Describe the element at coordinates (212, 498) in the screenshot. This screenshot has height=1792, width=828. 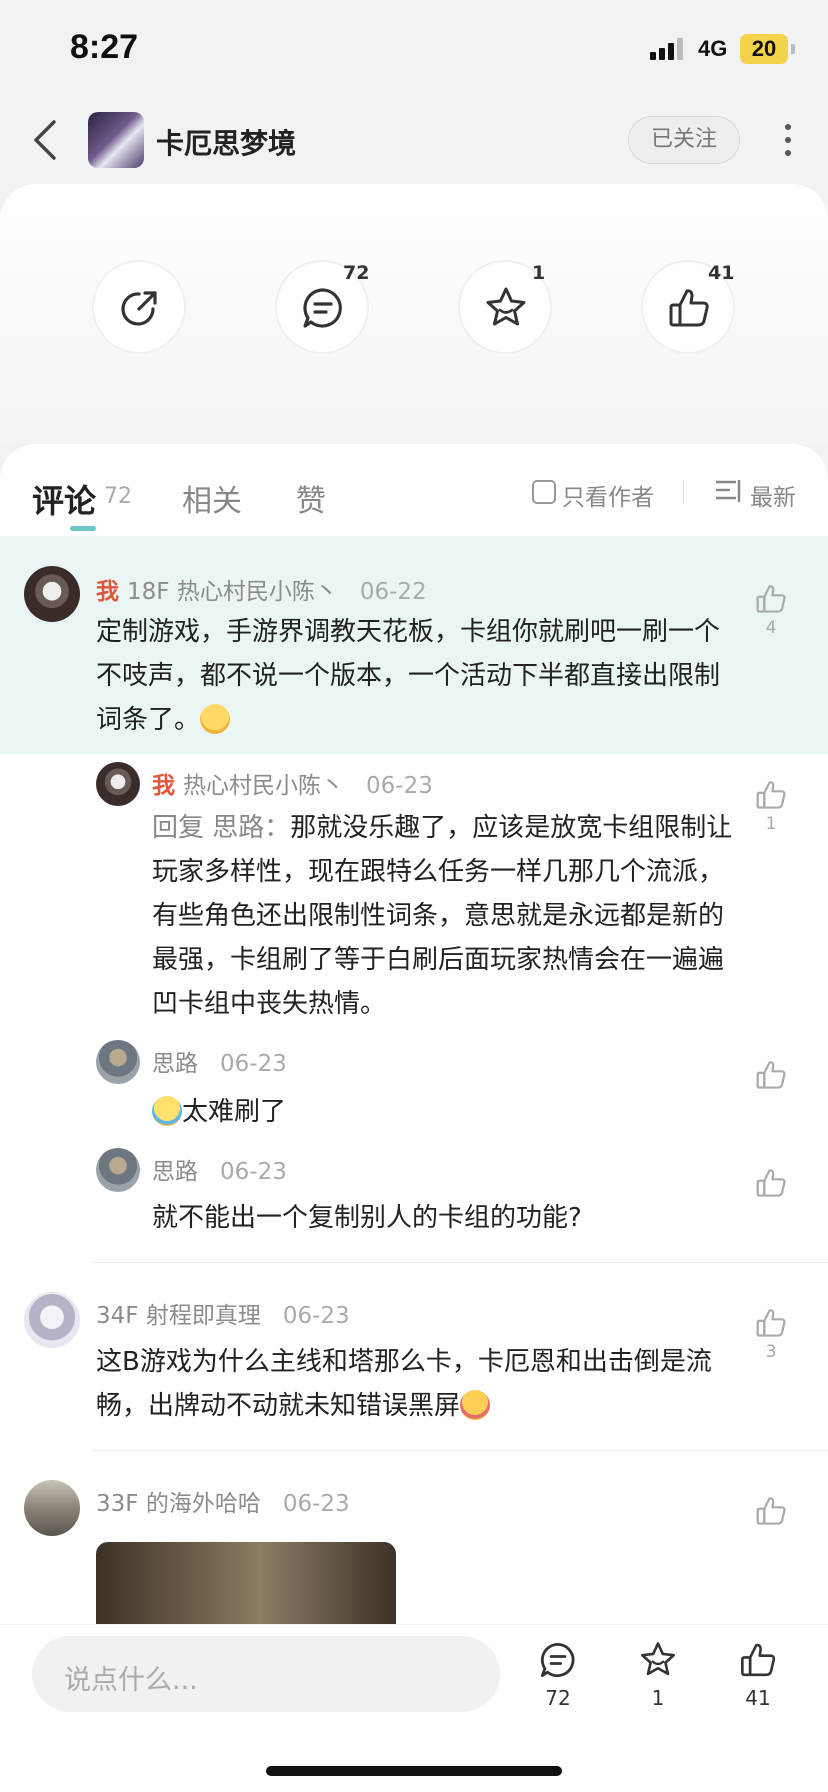
I see `tab-related: 相关` at that location.